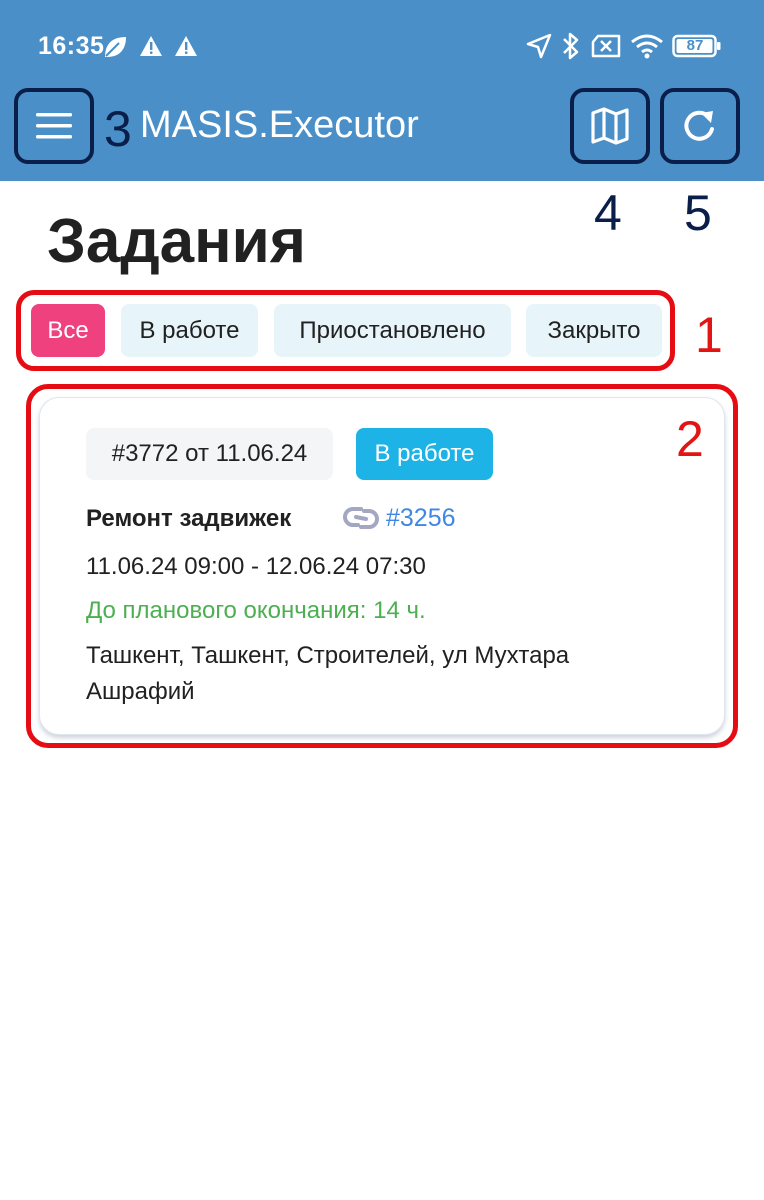  Describe the element at coordinates (118, 129) in the screenshot. I see `annotation-menu: 3` at that location.